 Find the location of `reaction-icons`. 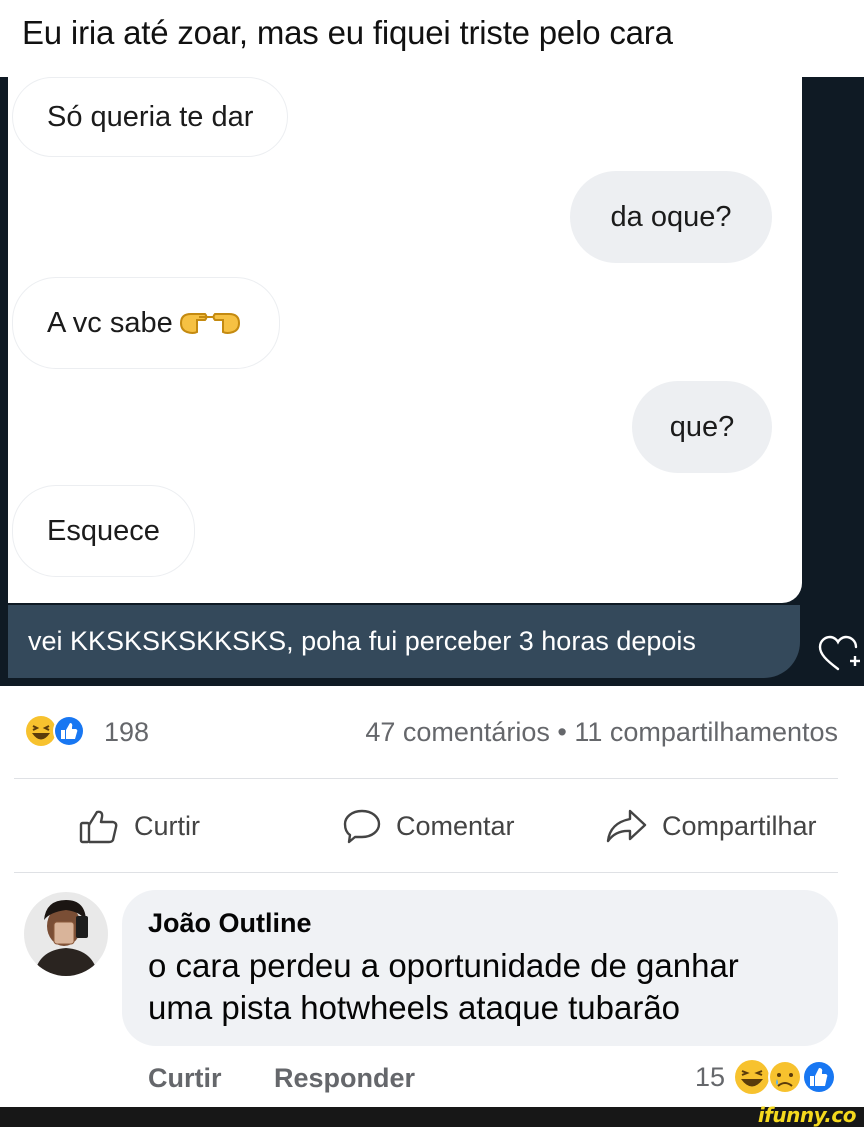

reaction-icons is located at coordinates (60, 731).